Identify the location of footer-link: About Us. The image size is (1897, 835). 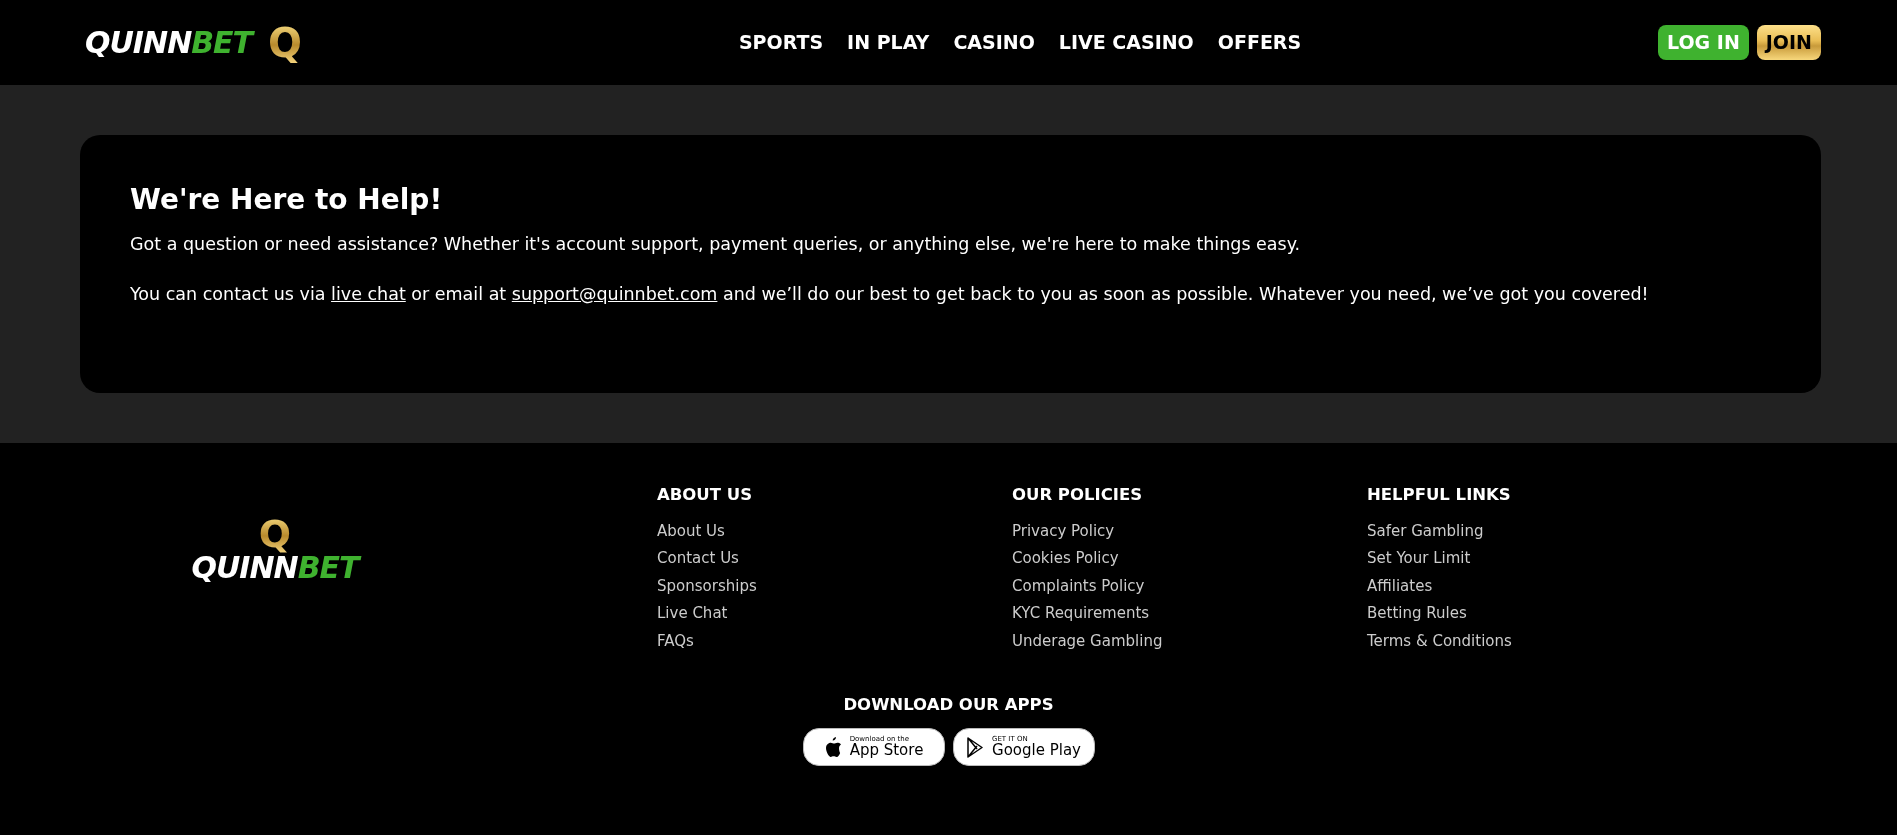
(691, 531).